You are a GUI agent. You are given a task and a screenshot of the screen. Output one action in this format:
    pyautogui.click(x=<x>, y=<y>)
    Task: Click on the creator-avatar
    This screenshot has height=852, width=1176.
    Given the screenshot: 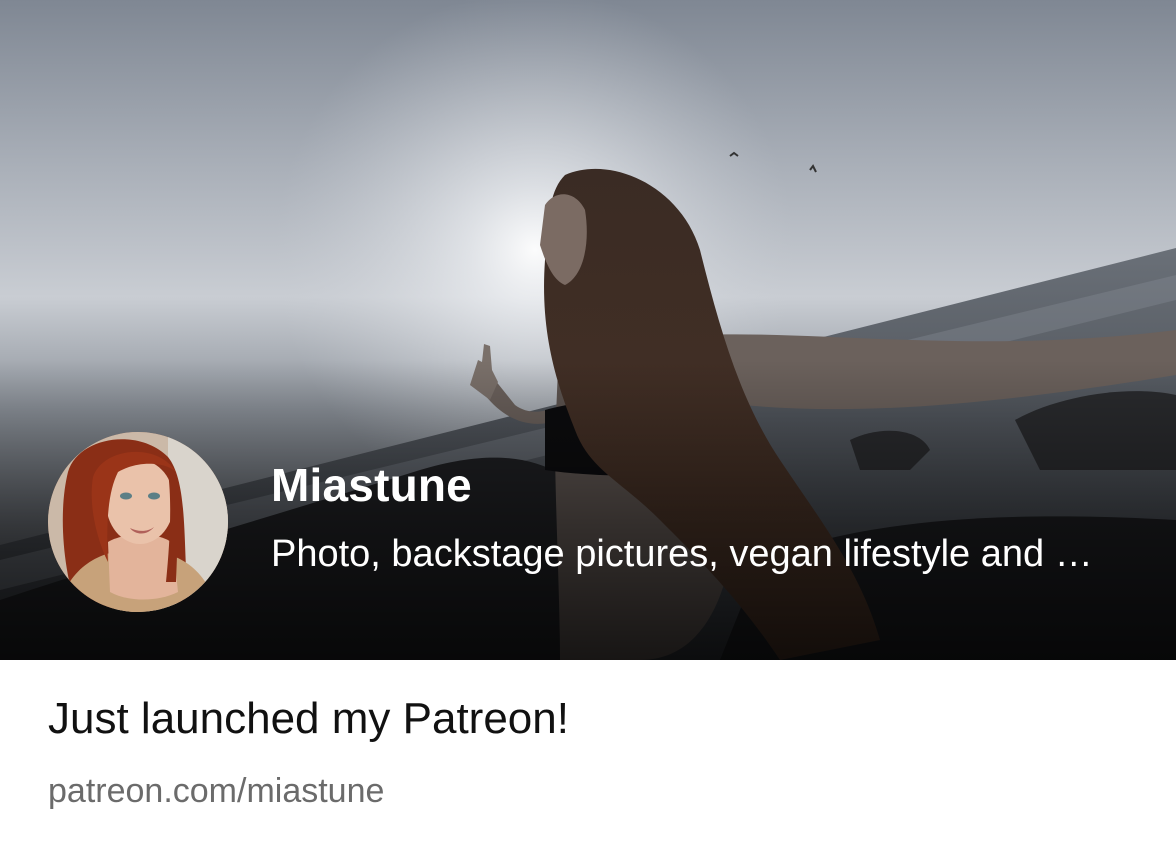 What is the action you would take?
    pyautogui.click(x=138, y=522)
    